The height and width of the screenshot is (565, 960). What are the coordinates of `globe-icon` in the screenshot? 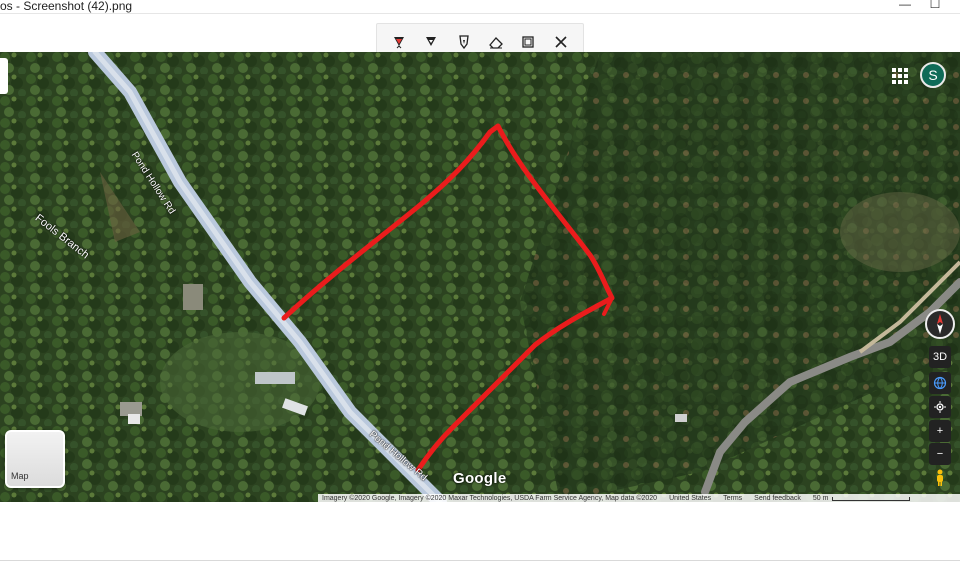 It's located at (940, 383).